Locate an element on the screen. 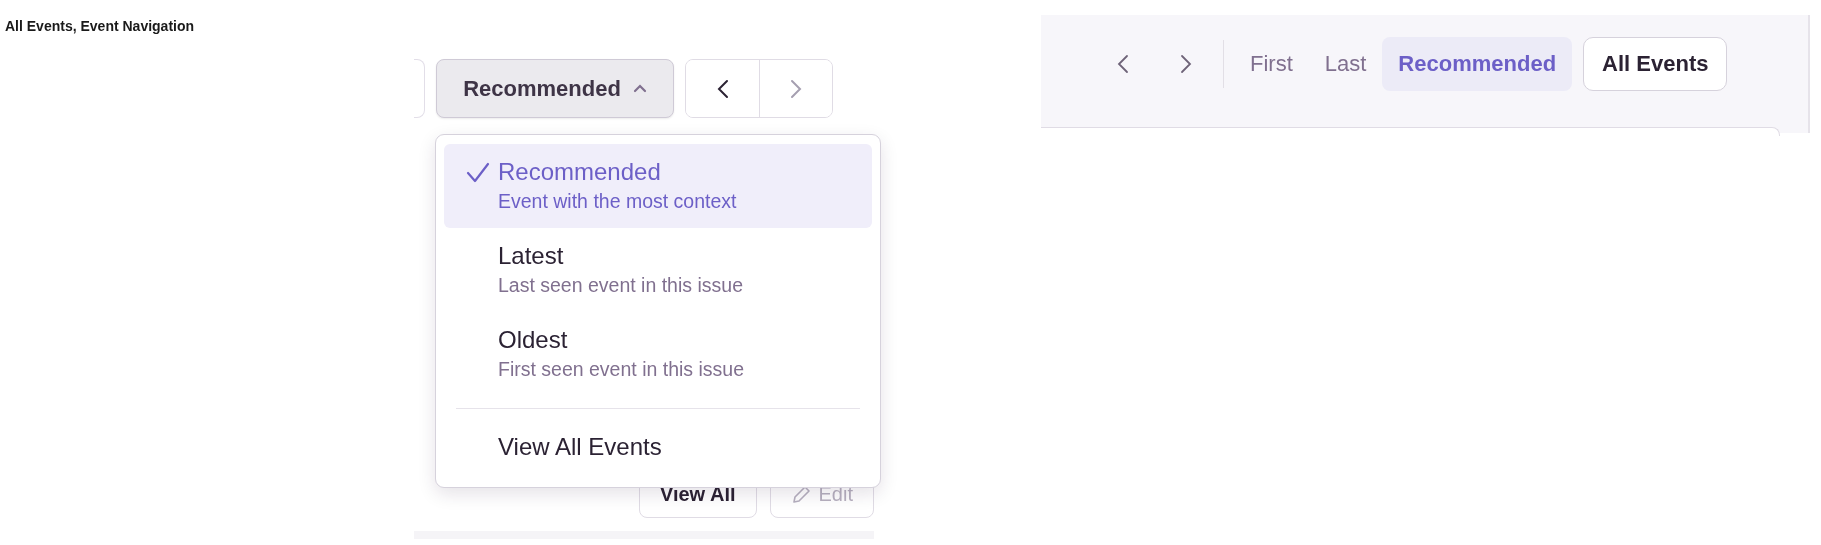 Image resolution: width=1821 pixels, height=545 pixels. event-tab: Recommended is located at coordinates (1477, 64).